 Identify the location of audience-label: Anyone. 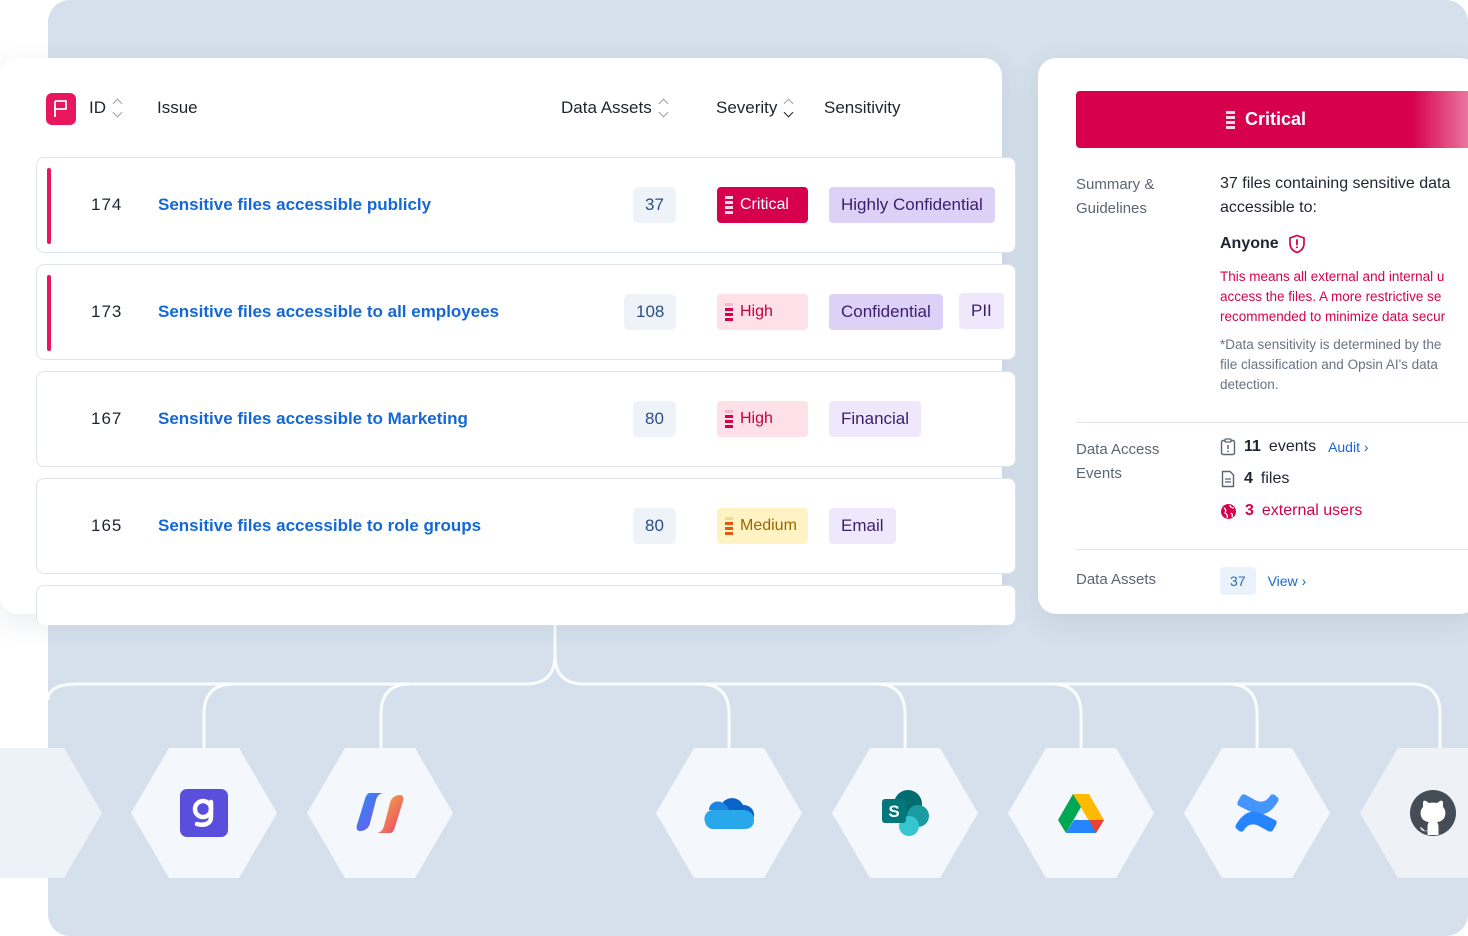
(1249, 243).